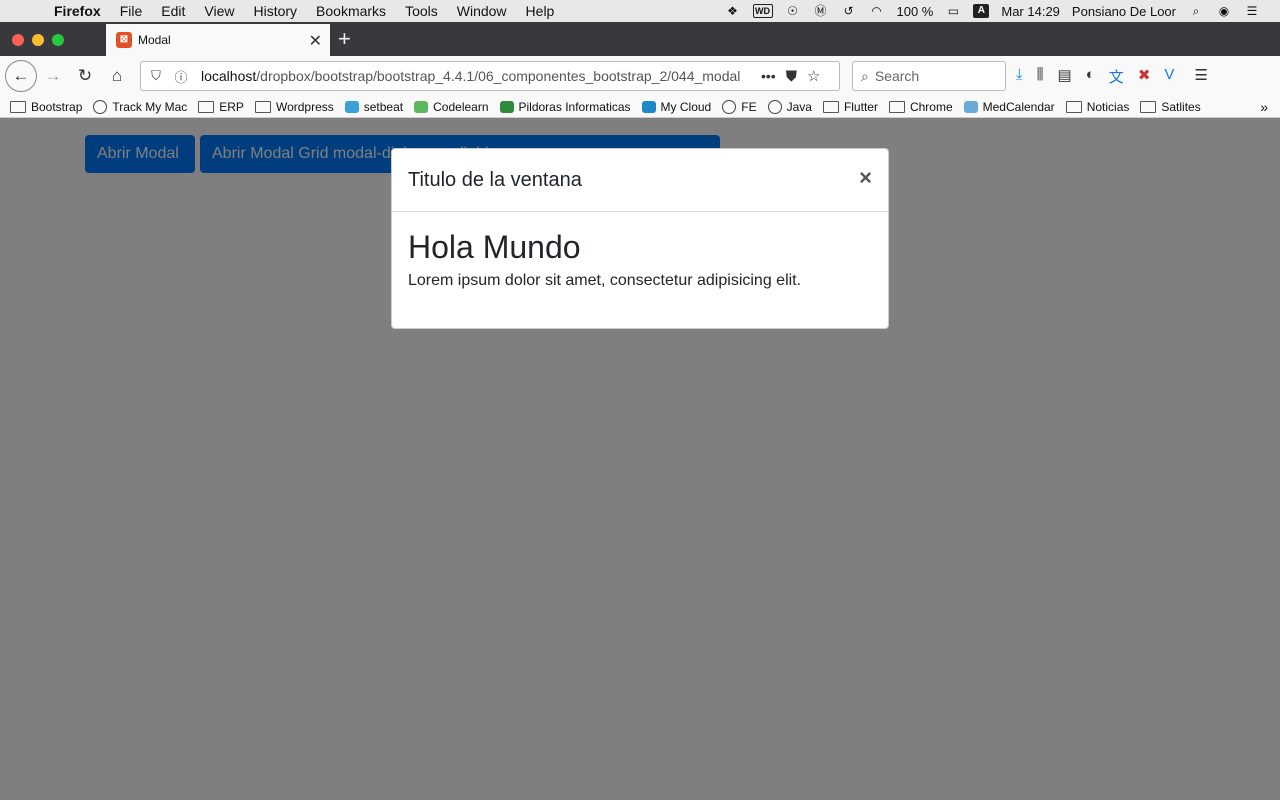 This screenshot has width=1280, height=800. I want to click on menubar-clock: Mar 14:29, so click(1030, 11).